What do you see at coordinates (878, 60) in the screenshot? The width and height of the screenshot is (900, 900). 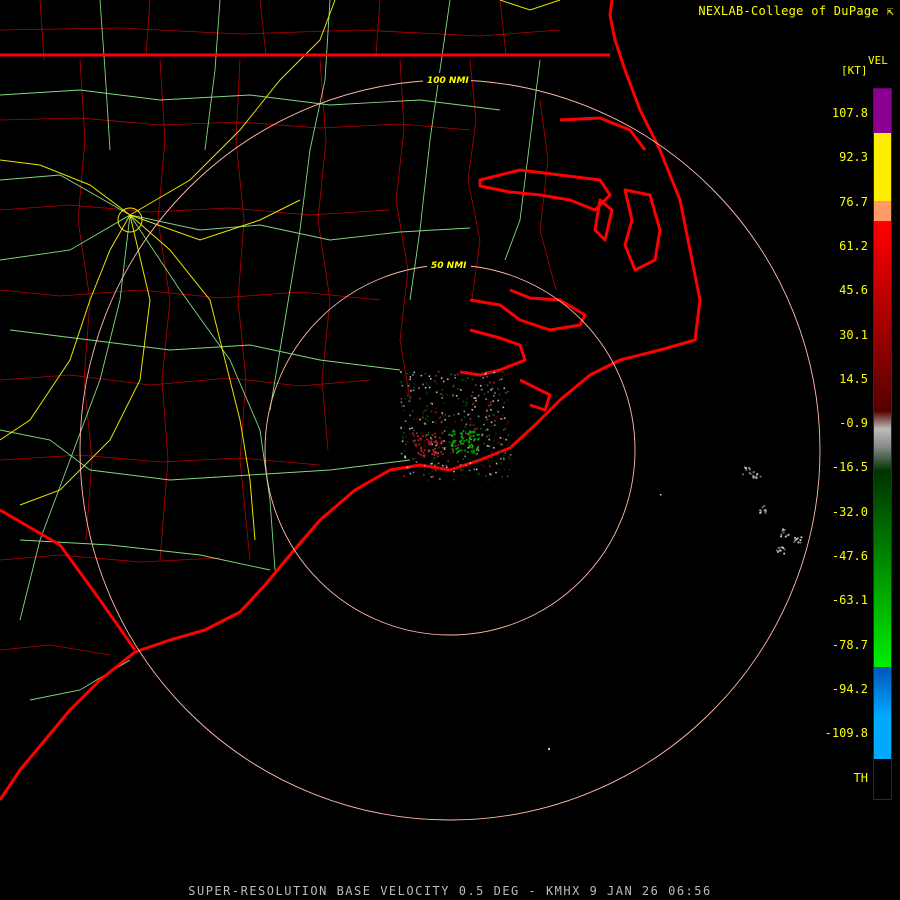 I see `legend-product: VEL` at bounding box center [878, 60].